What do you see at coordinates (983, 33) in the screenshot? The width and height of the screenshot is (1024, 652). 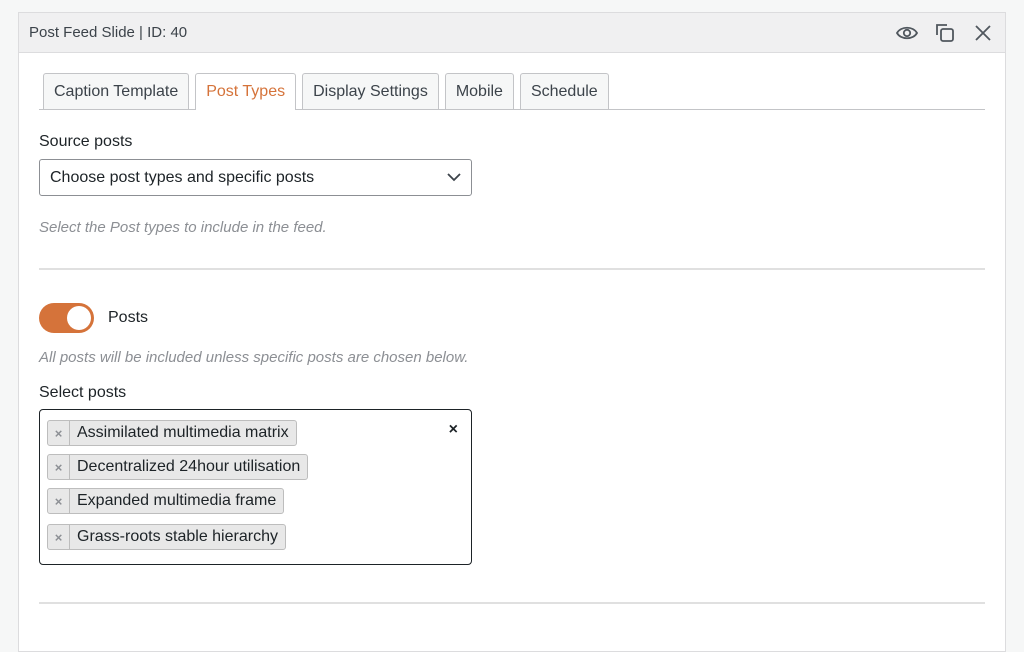 I see `close-icon` at bounding box center [983, 33].